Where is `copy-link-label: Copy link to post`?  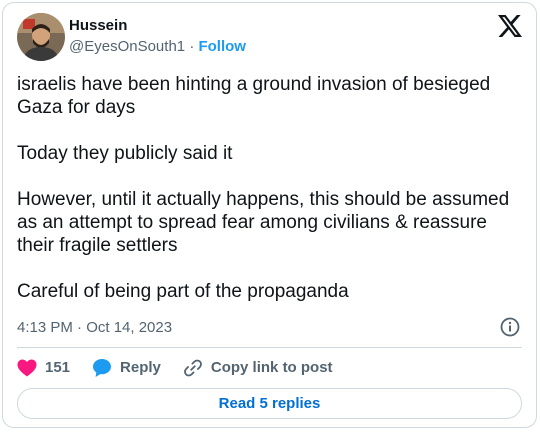
copy-link-label: Copy link to post is located at coordinates (271, 367).